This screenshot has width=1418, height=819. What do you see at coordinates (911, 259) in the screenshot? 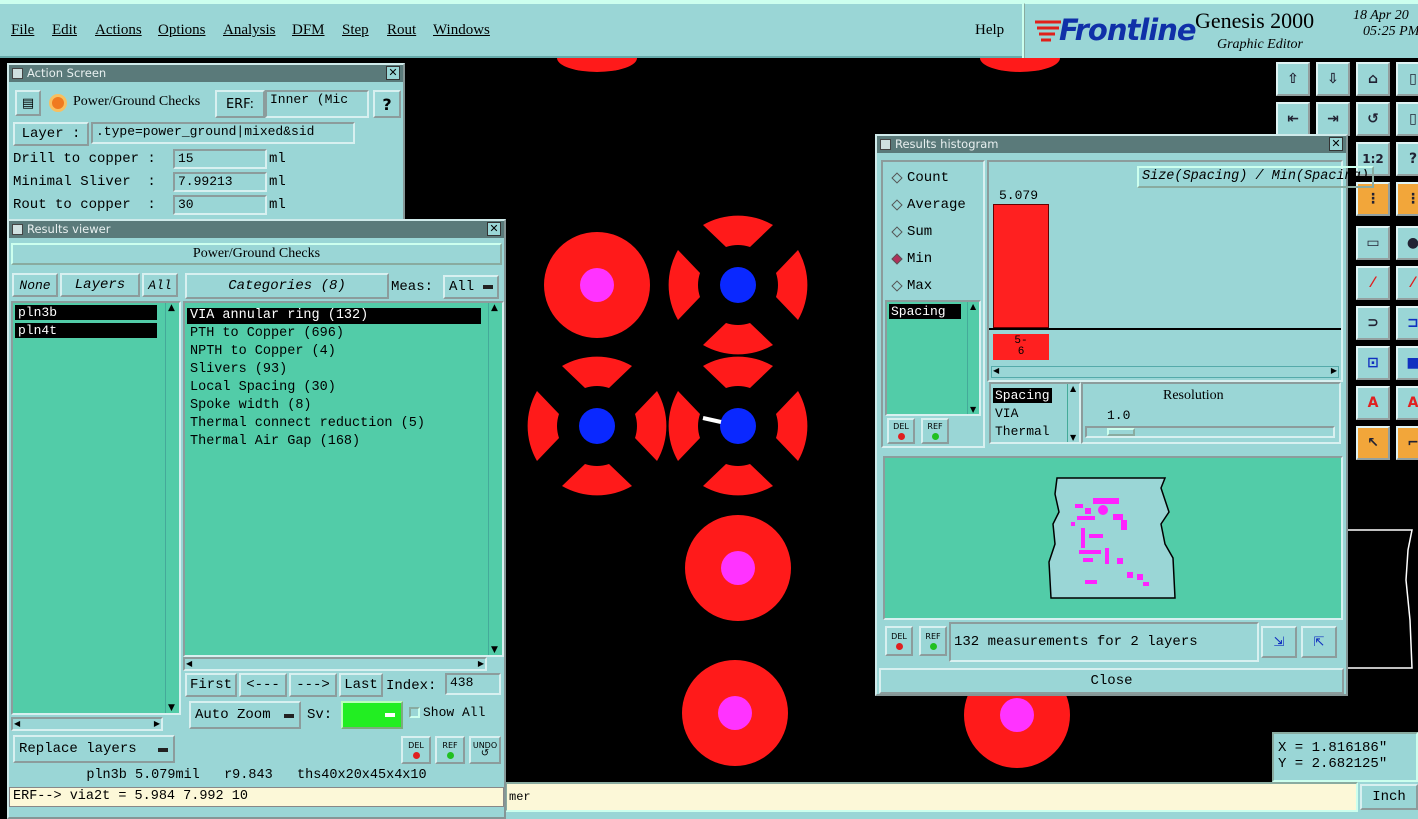
I see `radio-min: Min` at bounding box center [911, 259].